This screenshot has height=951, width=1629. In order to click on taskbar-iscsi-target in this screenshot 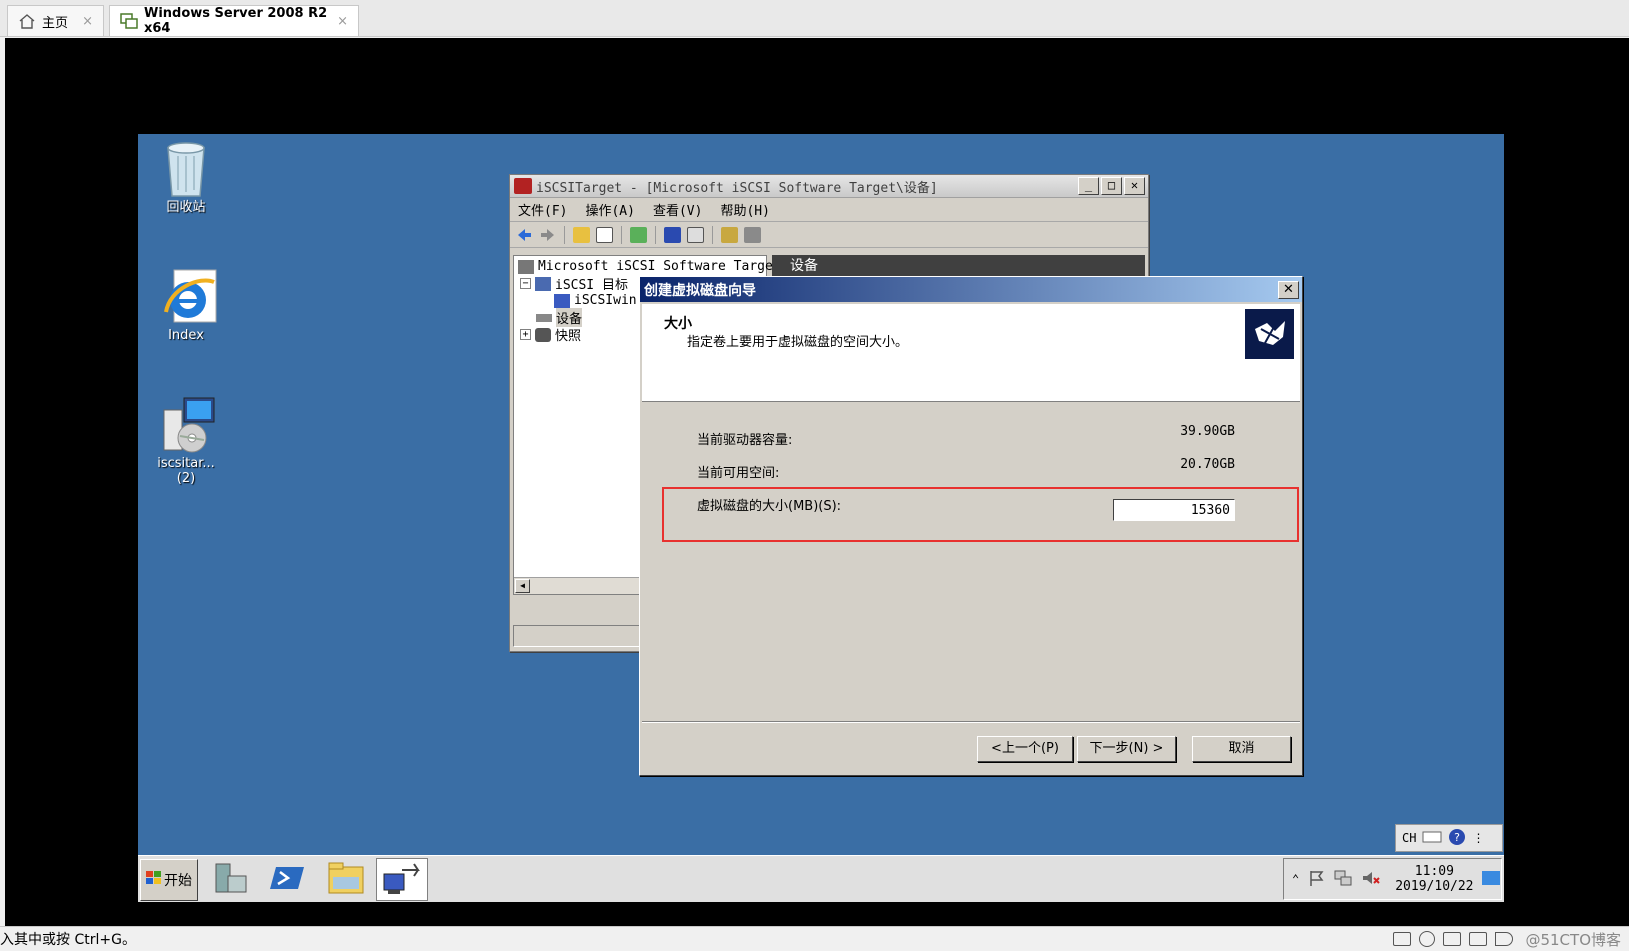, I will do `click(402, 879)`.